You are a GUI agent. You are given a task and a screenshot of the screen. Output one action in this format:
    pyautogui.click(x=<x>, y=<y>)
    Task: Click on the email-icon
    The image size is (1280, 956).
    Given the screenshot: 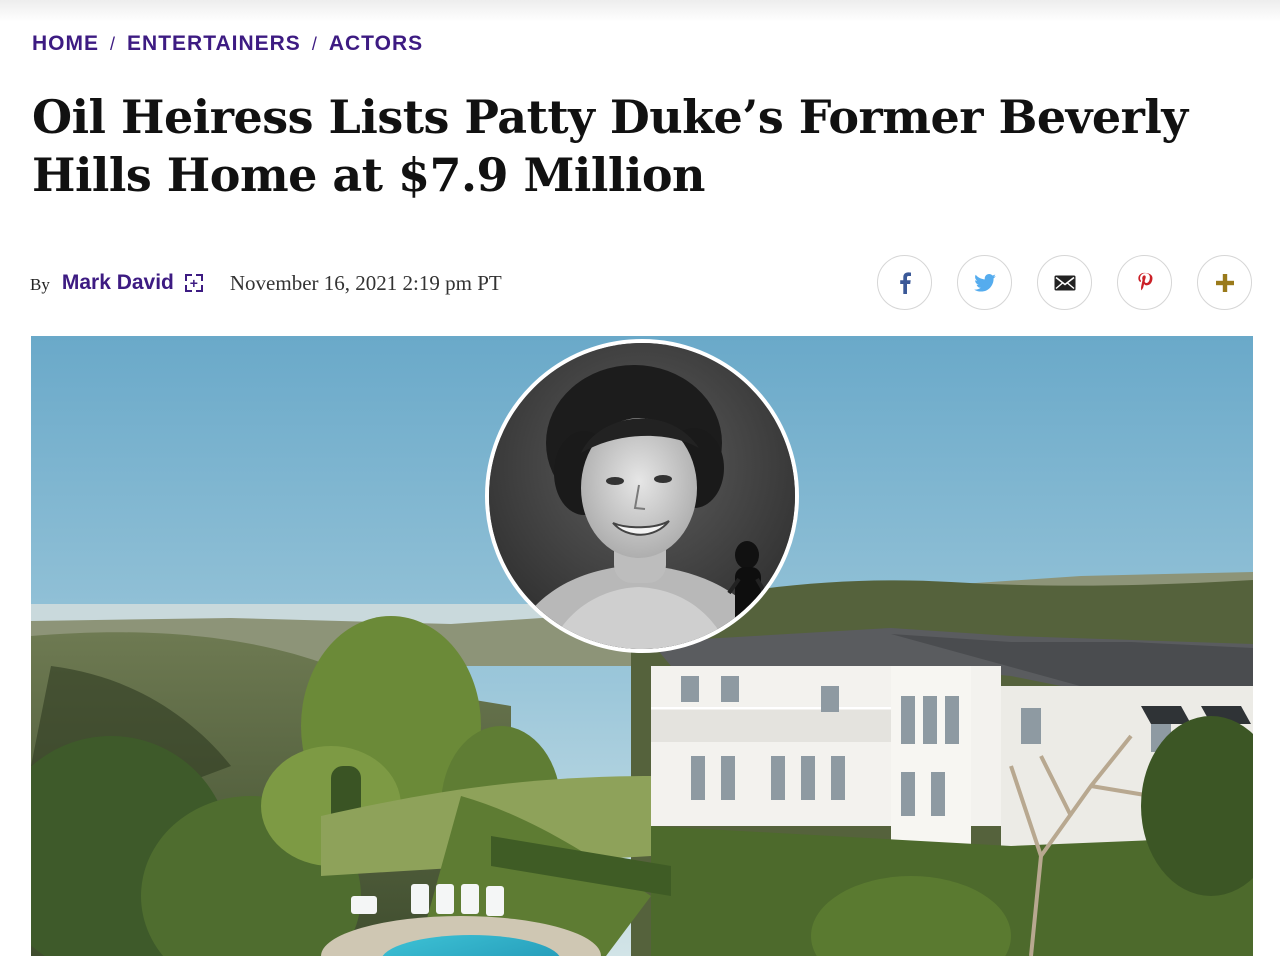 What is the action you would take?
    pyautogui.click(x=1064, y=282)
    